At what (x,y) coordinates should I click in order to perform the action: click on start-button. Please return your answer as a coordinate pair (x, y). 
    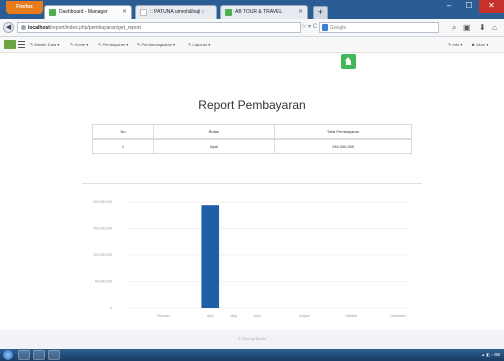
    Looking at the image, I should click on (8, 355).